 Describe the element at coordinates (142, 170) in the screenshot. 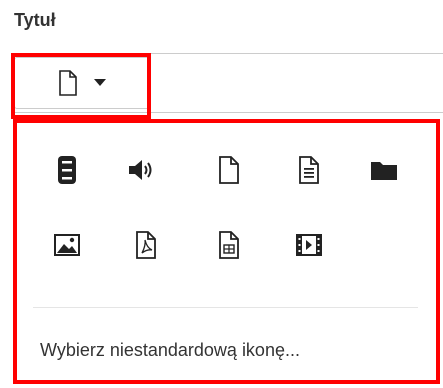

I see `volume-up-icon` at that location.